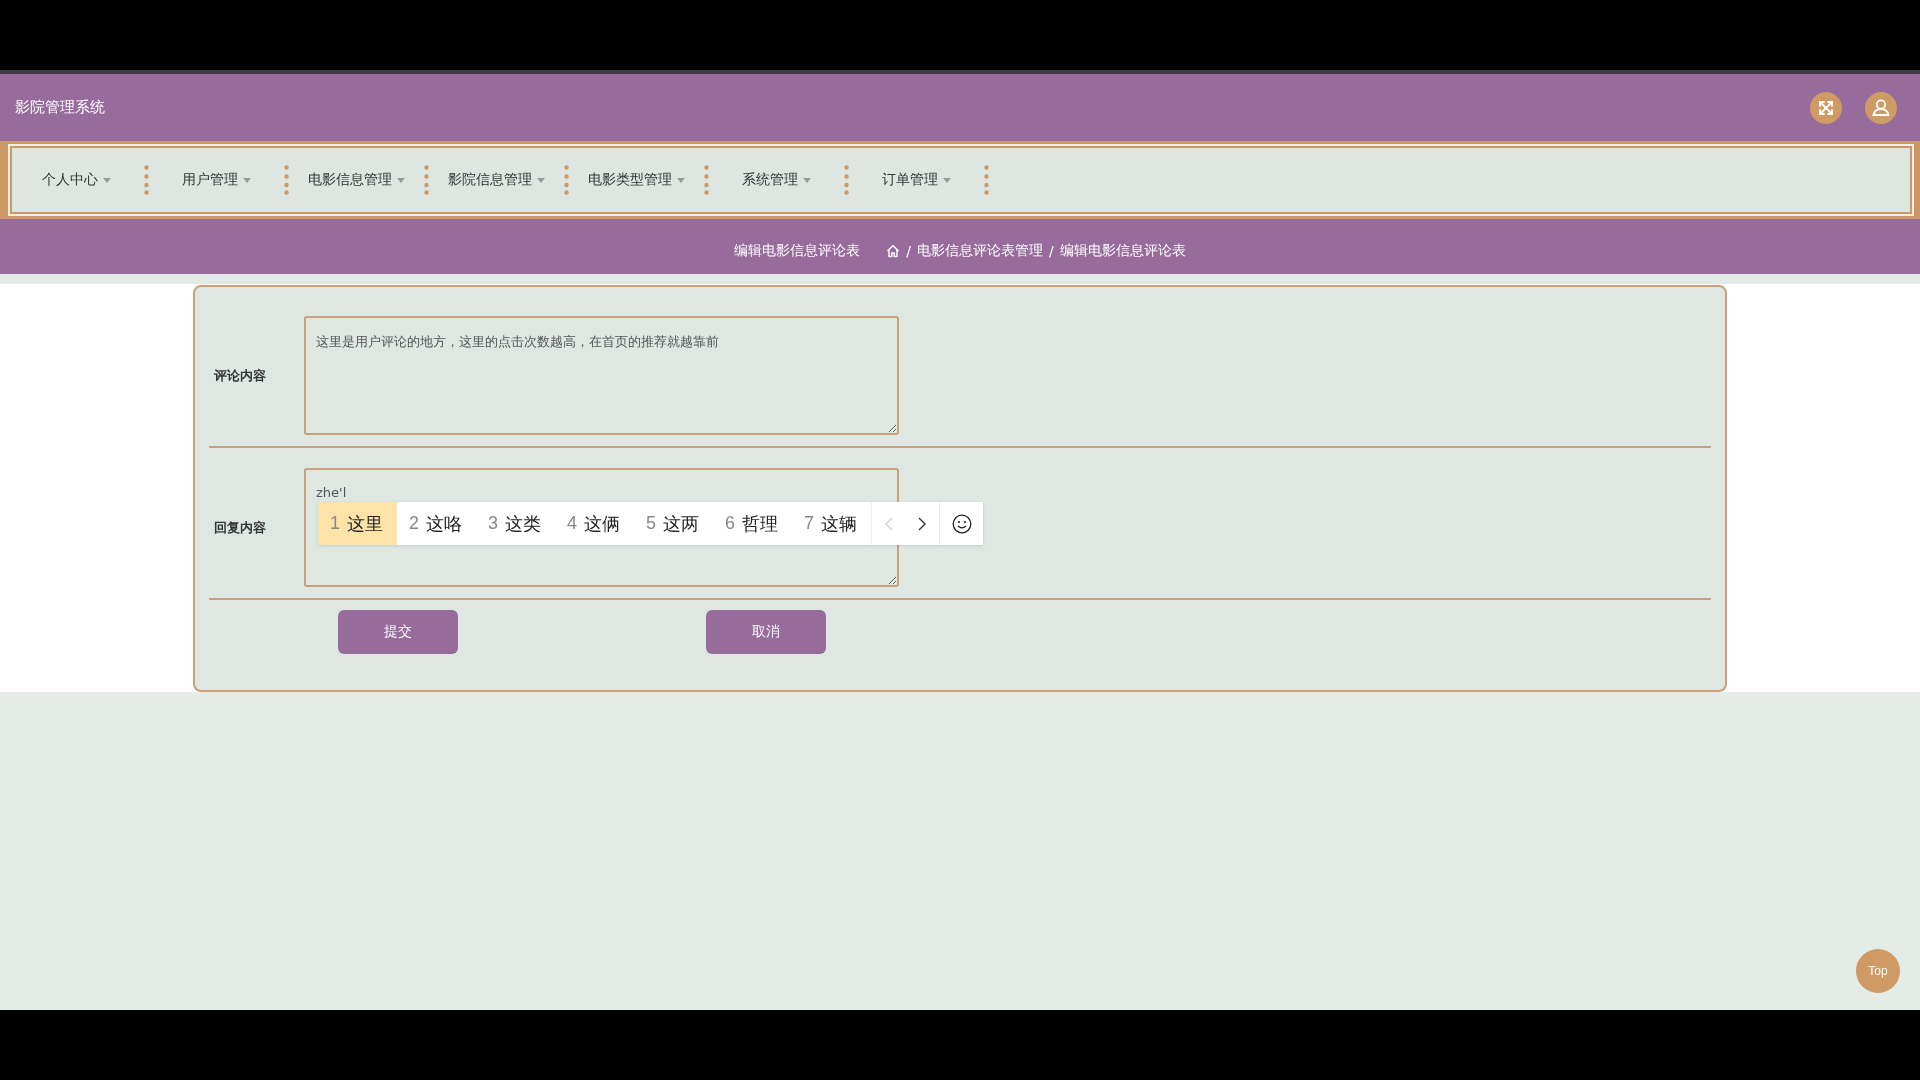 This screenshot has width=1920, height=1080. What do you see at coordinates (636, 180) in the screenshot?
I see `nav-menu-item: 电影类型管理` at bounding box center [636, 180].